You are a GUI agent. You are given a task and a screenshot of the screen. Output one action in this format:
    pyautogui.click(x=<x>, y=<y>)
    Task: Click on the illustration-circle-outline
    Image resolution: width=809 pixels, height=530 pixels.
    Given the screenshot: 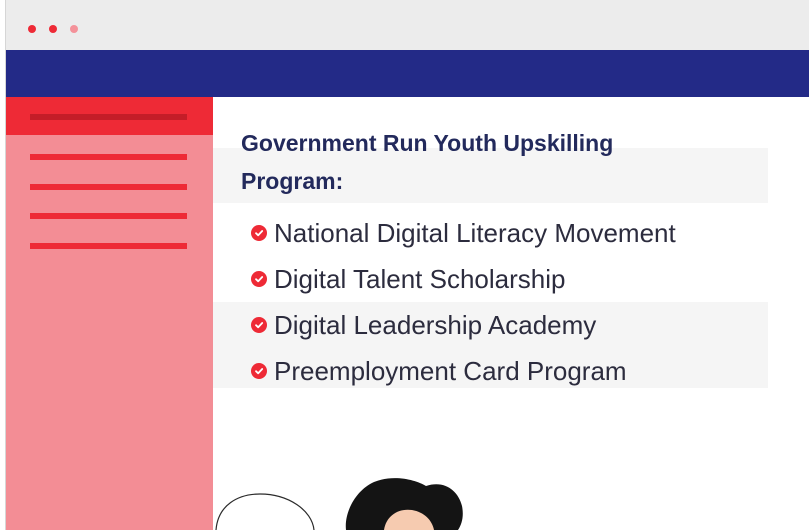 What is the action you would take?
    pyautogui.click(x=265, y=511)
    